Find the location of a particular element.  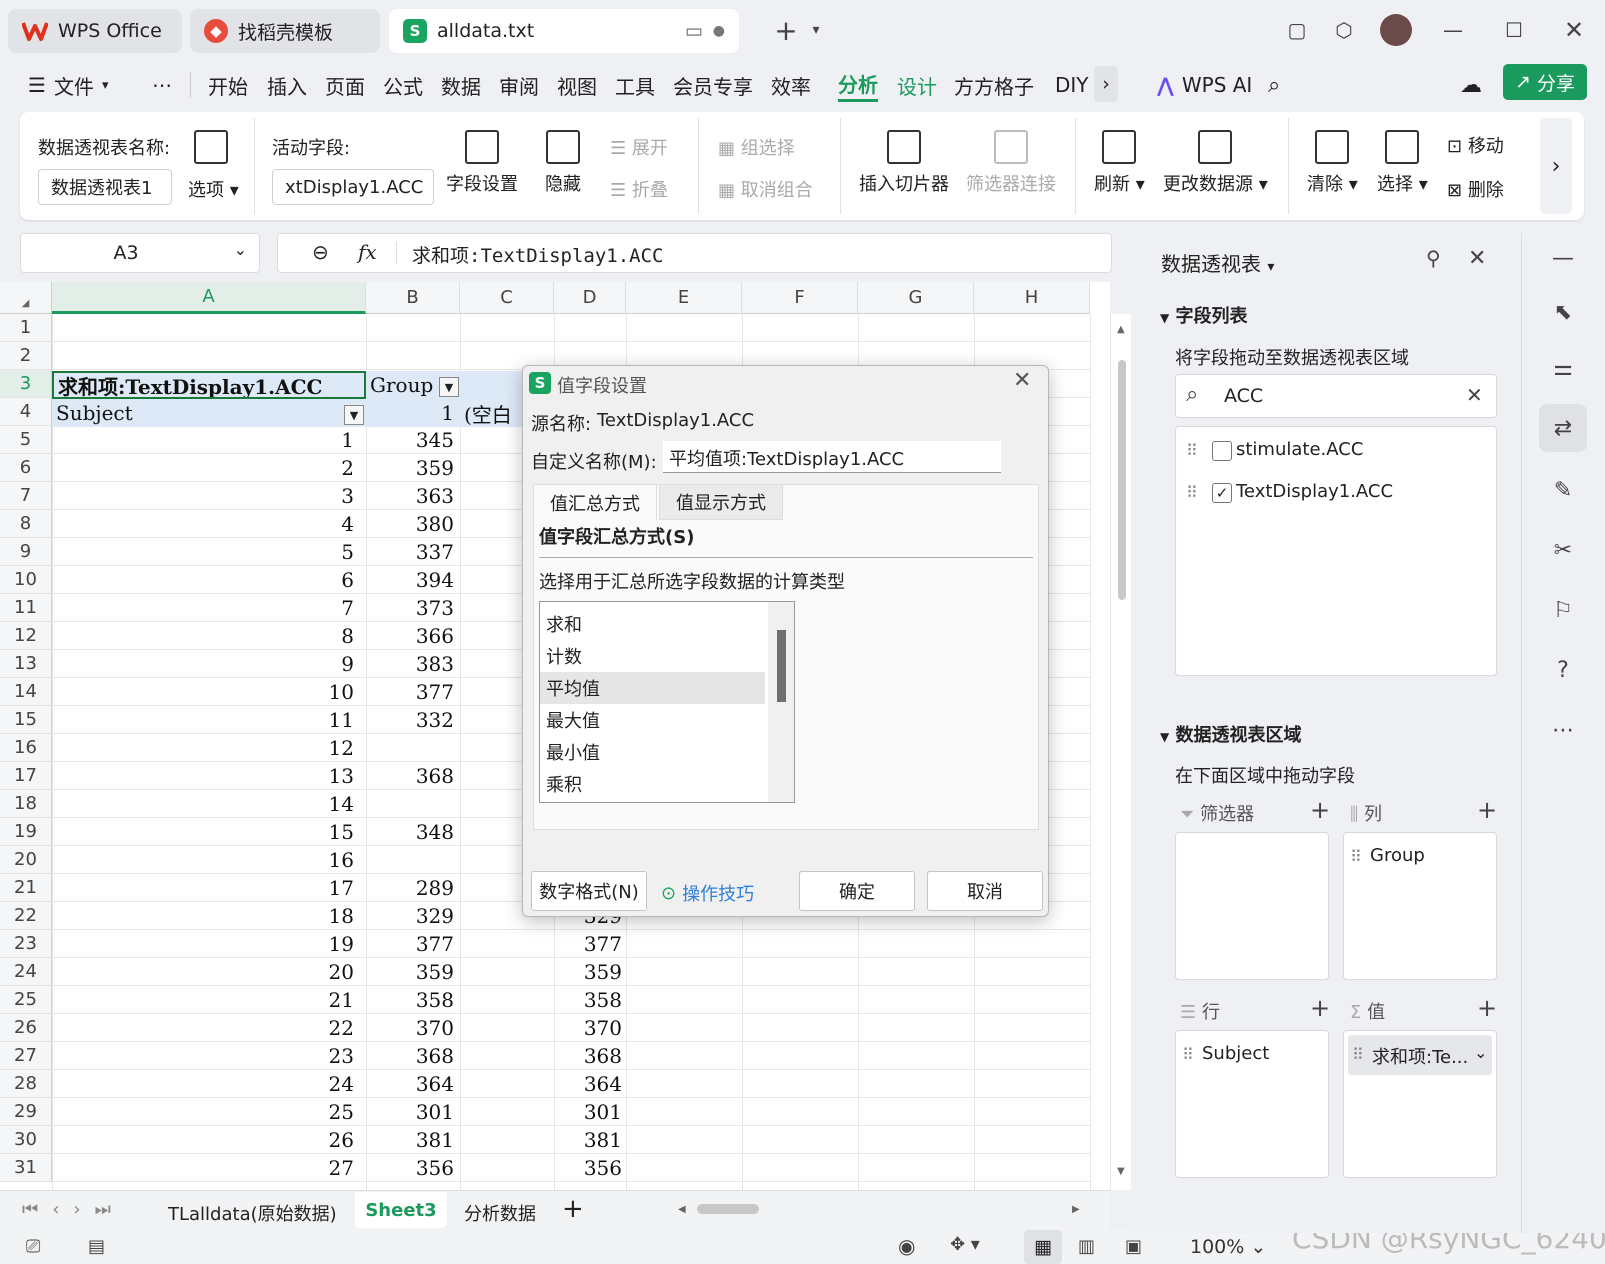

pivot-total-cell: 381 is located at coordinates (588, 1140).